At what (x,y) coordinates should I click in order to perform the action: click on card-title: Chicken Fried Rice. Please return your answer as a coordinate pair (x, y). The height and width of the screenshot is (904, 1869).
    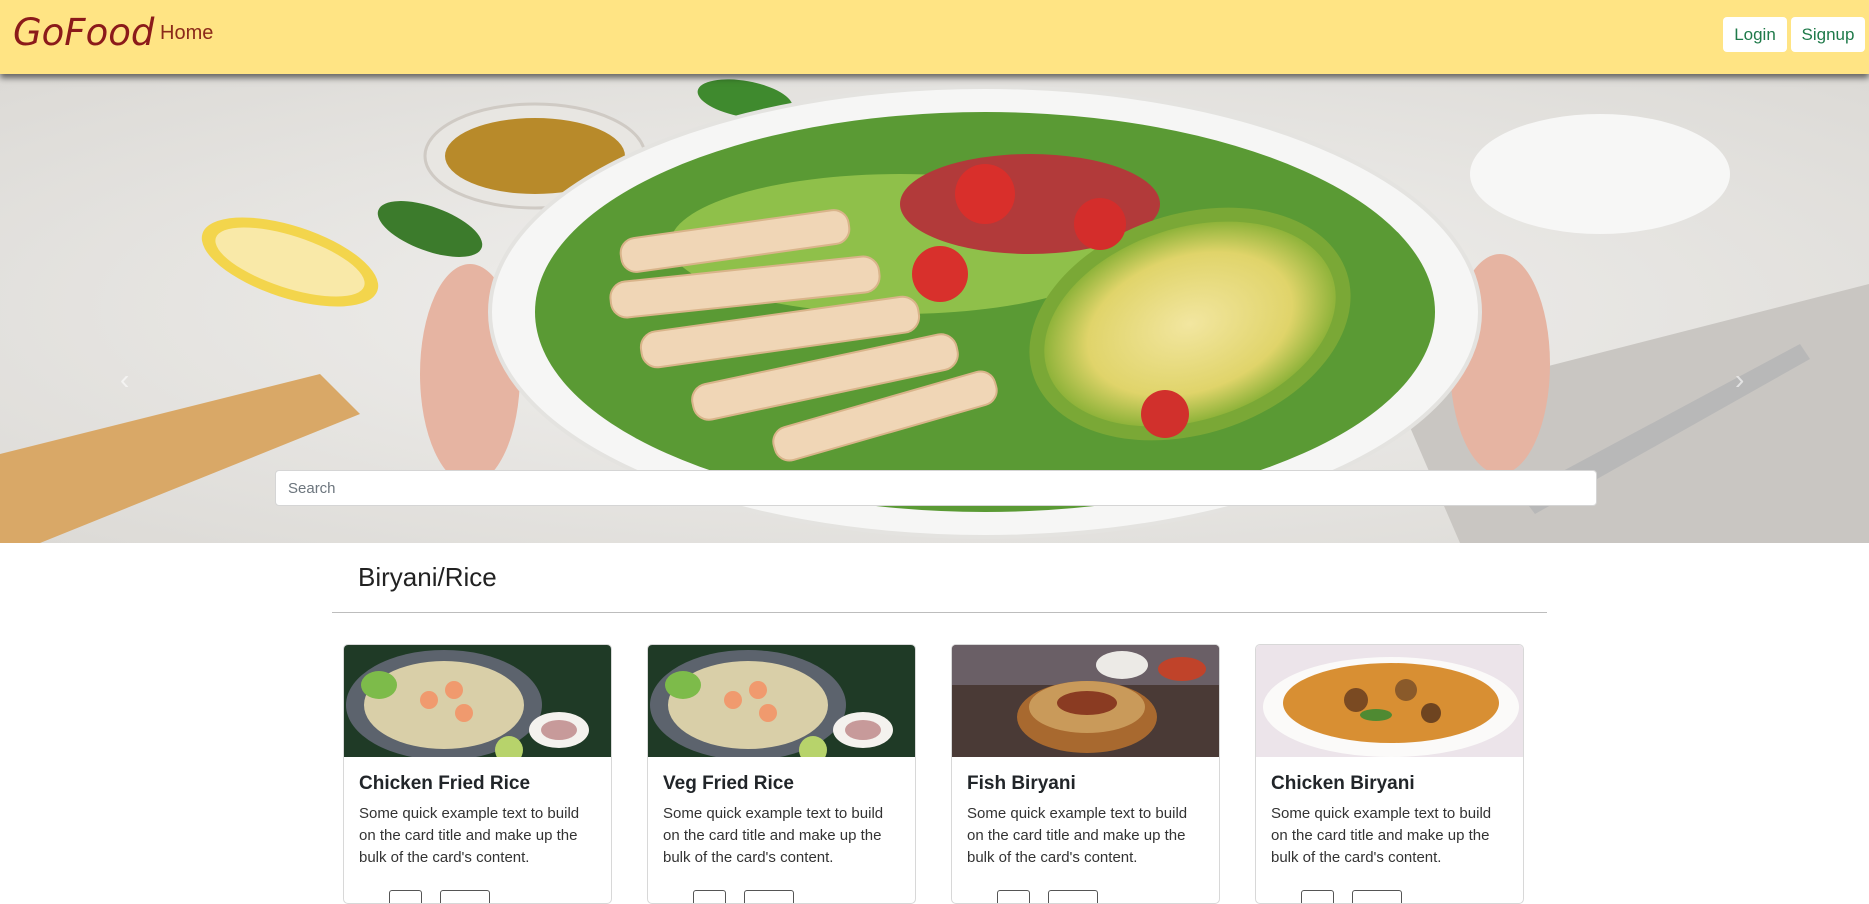
    Looking at the image, I should click on (445, 783).